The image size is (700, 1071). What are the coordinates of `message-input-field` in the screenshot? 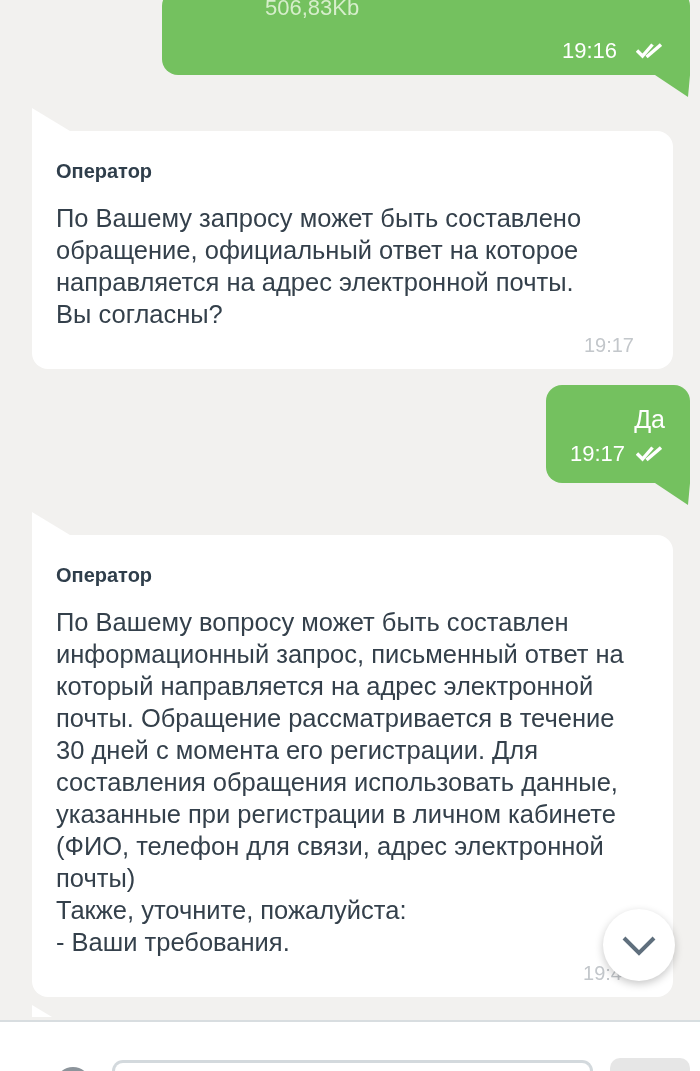 It's located at (352, 1065).